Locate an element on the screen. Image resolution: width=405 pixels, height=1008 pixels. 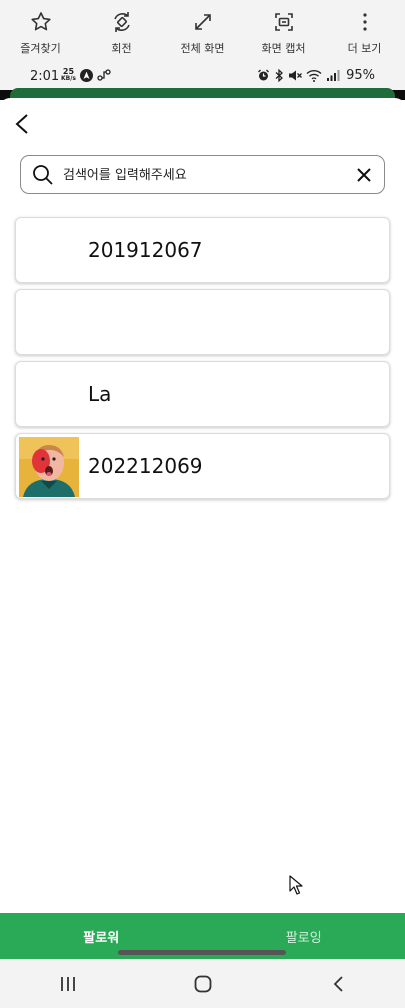
network-speed: 25 KB/s is located at coordinates (68, 75).